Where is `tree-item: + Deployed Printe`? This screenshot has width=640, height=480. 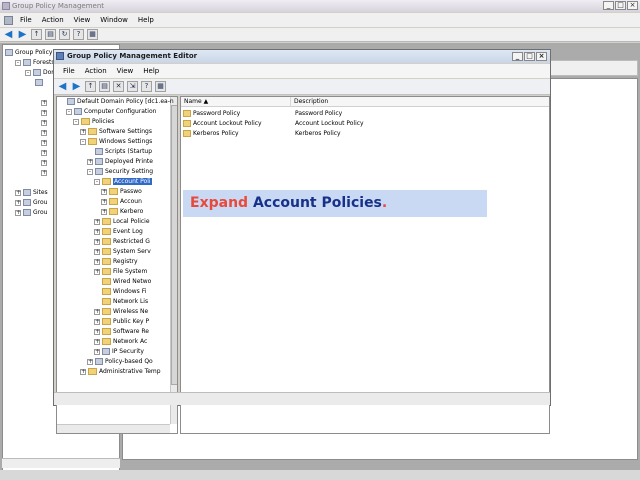
tree-item: + Deployed Printe is located at coordinates (120, 162).